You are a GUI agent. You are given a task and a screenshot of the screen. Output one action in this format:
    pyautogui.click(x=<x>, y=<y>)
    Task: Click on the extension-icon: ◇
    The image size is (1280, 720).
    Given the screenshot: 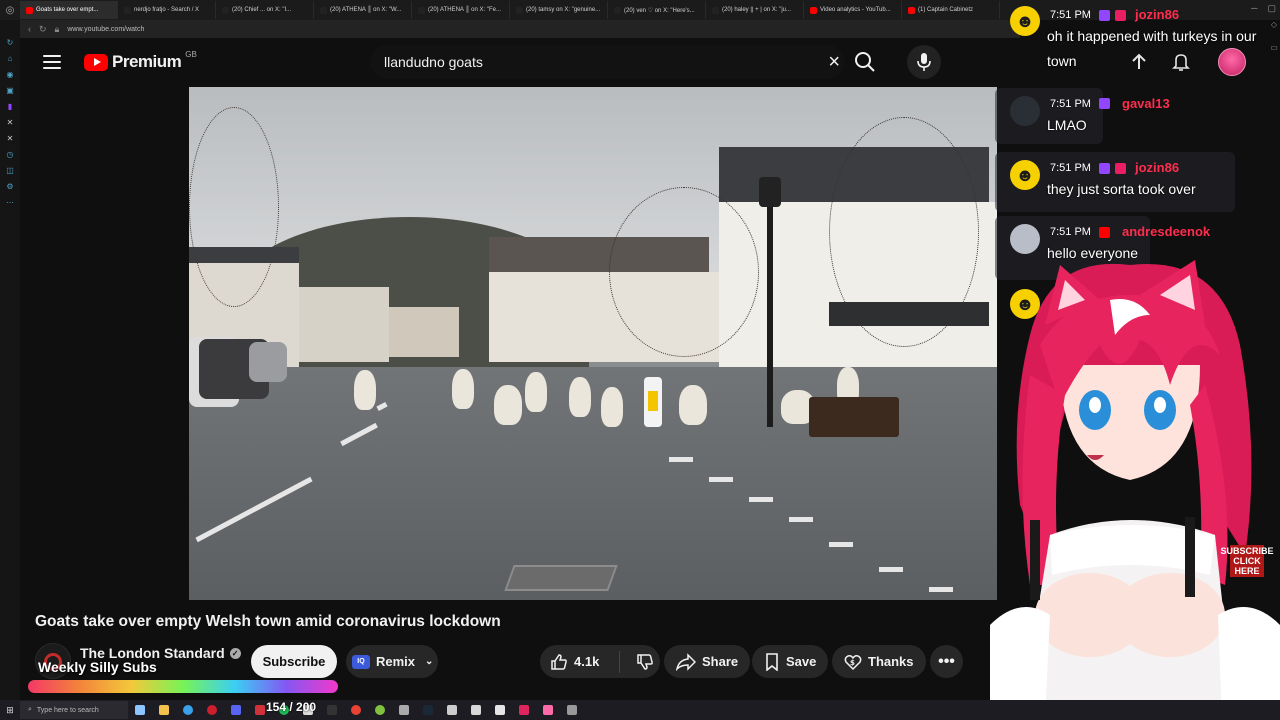 What is the action you would take?
    pyautogui.click(x=1274, y=24)
    